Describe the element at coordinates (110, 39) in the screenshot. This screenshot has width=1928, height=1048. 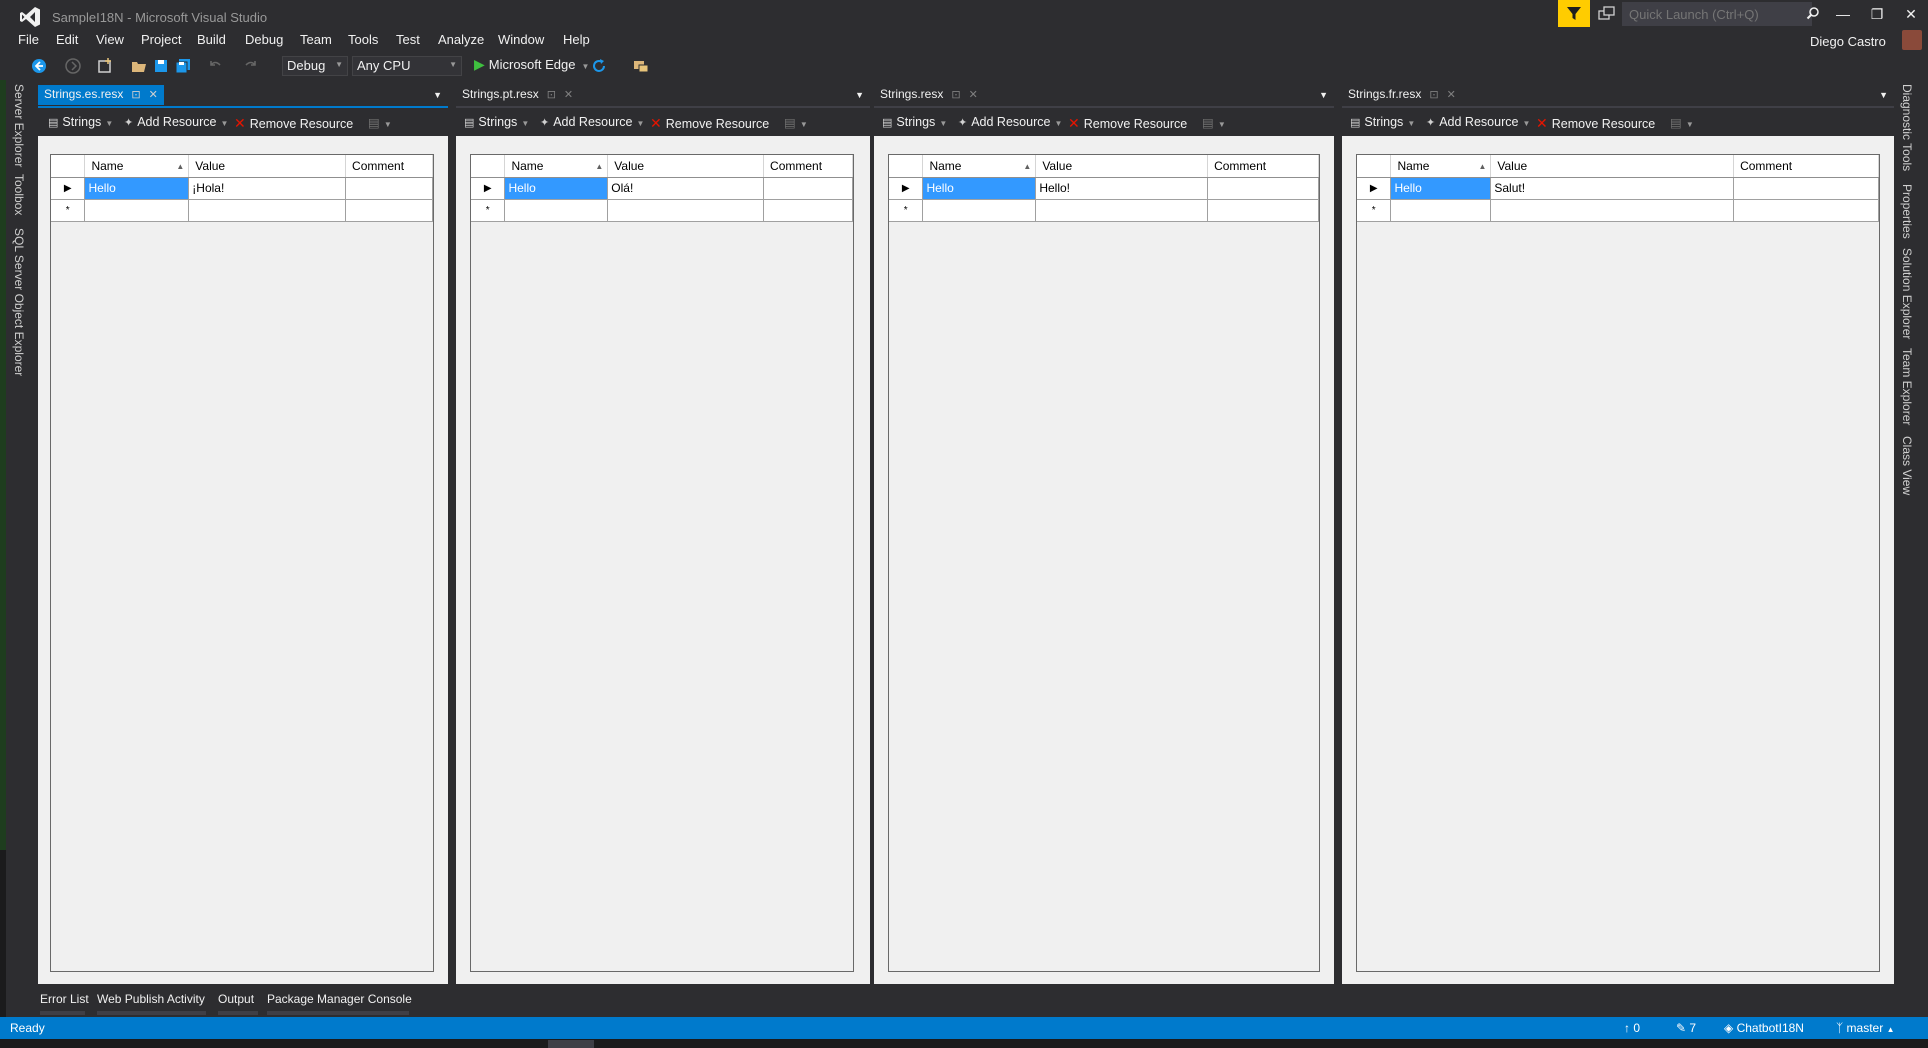
I see `menu-view: View` at that location.